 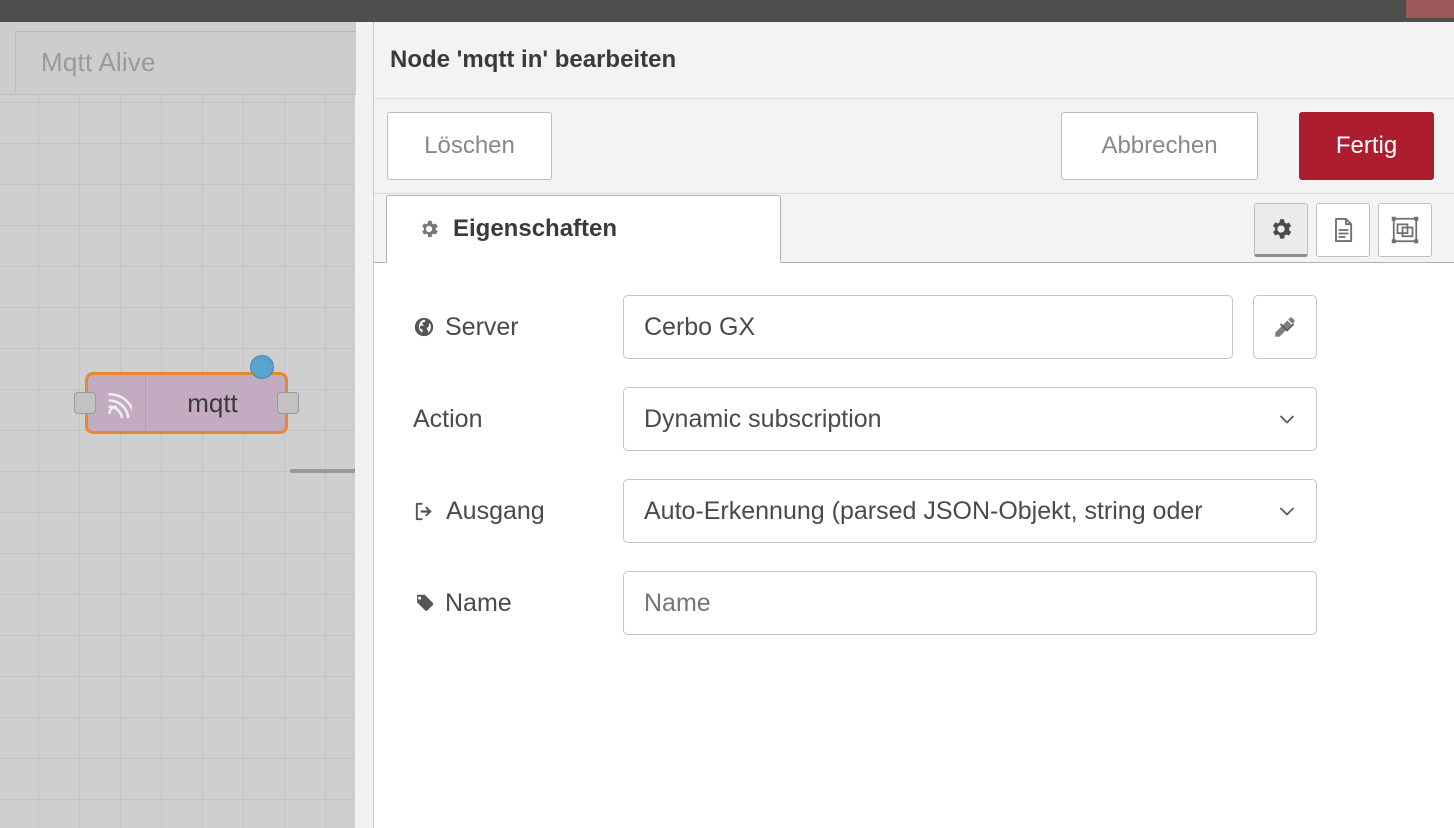 What do you see at coordinates (85, 403) in the screenshot?
I see `node-input-port` at bounding box center [85, 403].